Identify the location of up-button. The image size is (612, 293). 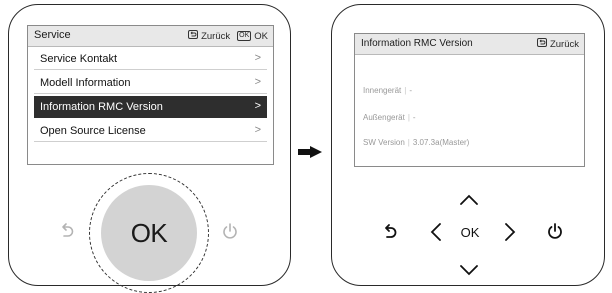
(469, 202).